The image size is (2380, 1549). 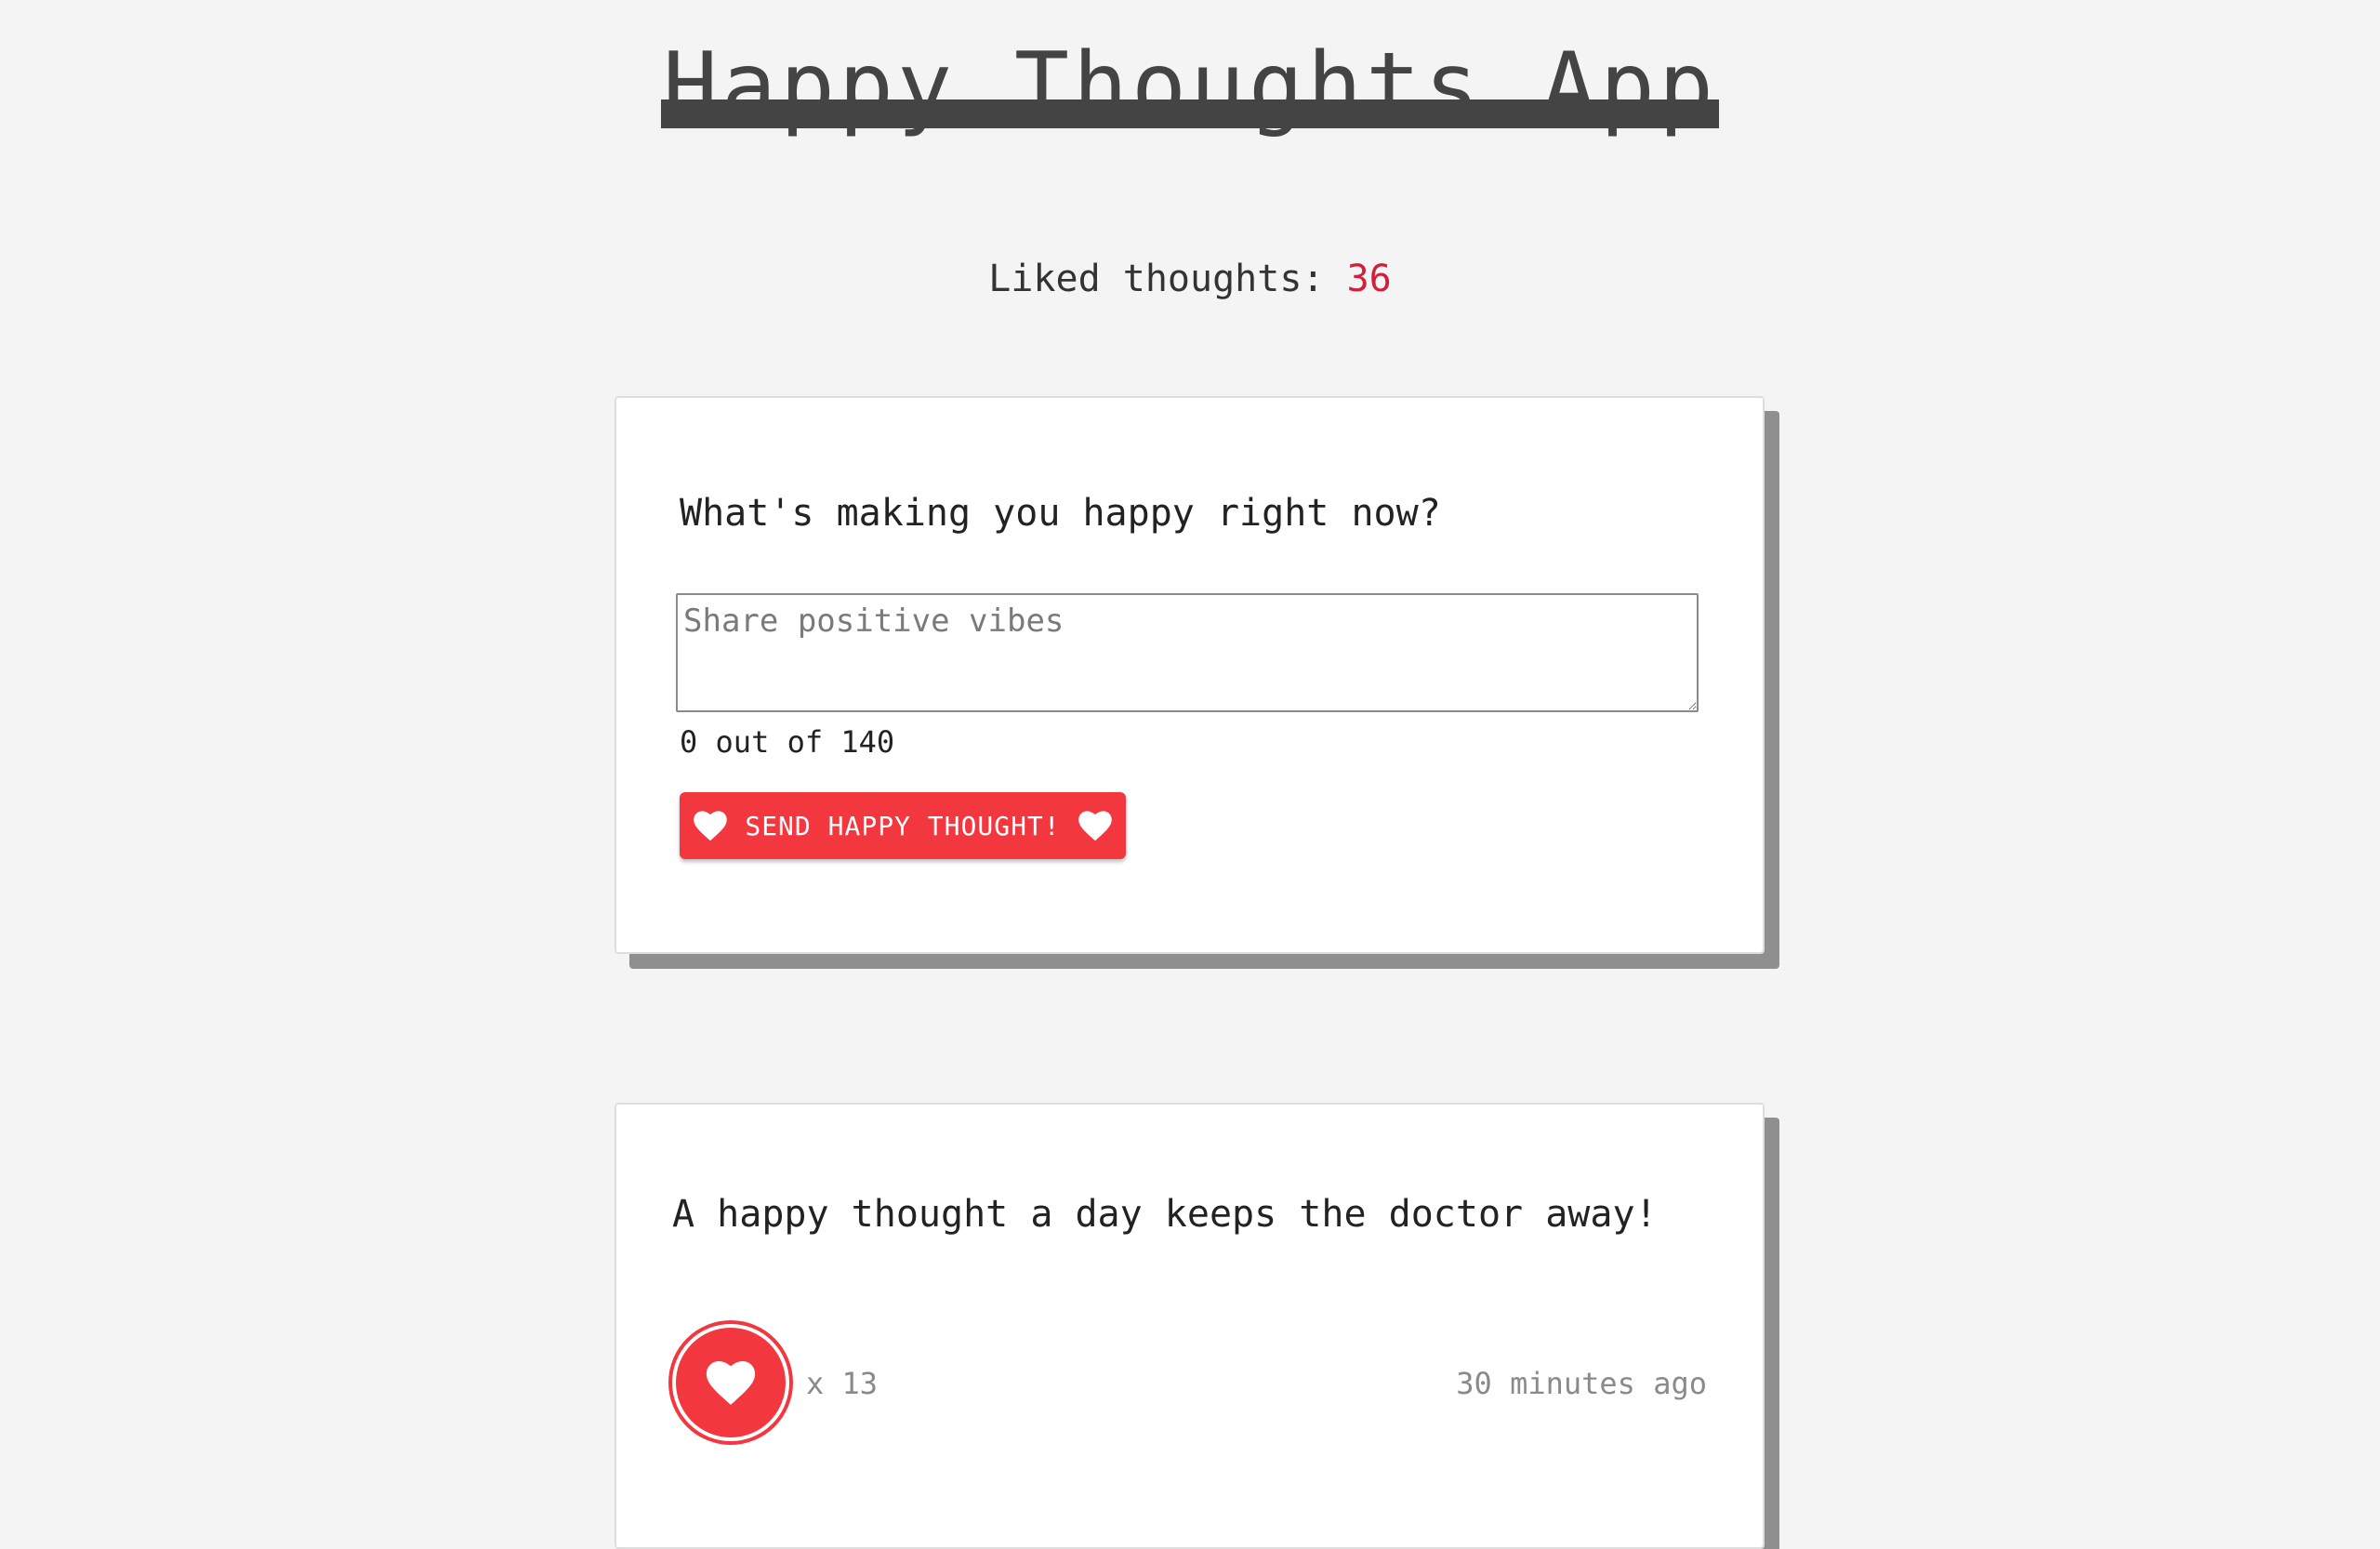 I want to click on like-button, so click(x=730, y=1382).